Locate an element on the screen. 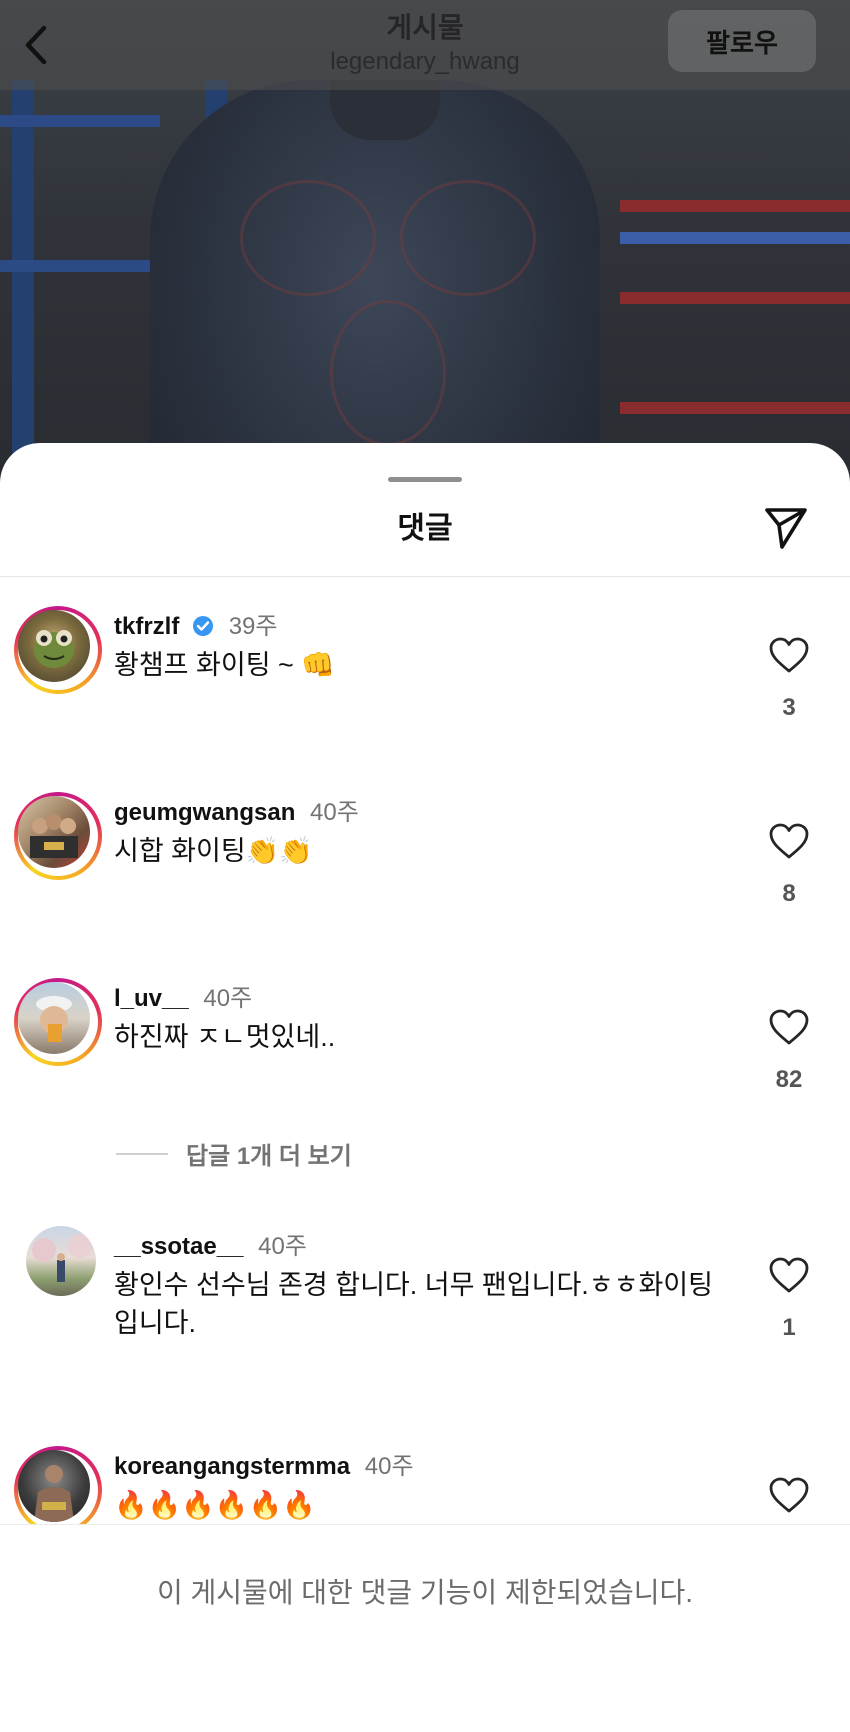 The width and height of the screenshot is (850, 1732). outdoor-photo-avatar-icon is located at coordinates (62, 1258).